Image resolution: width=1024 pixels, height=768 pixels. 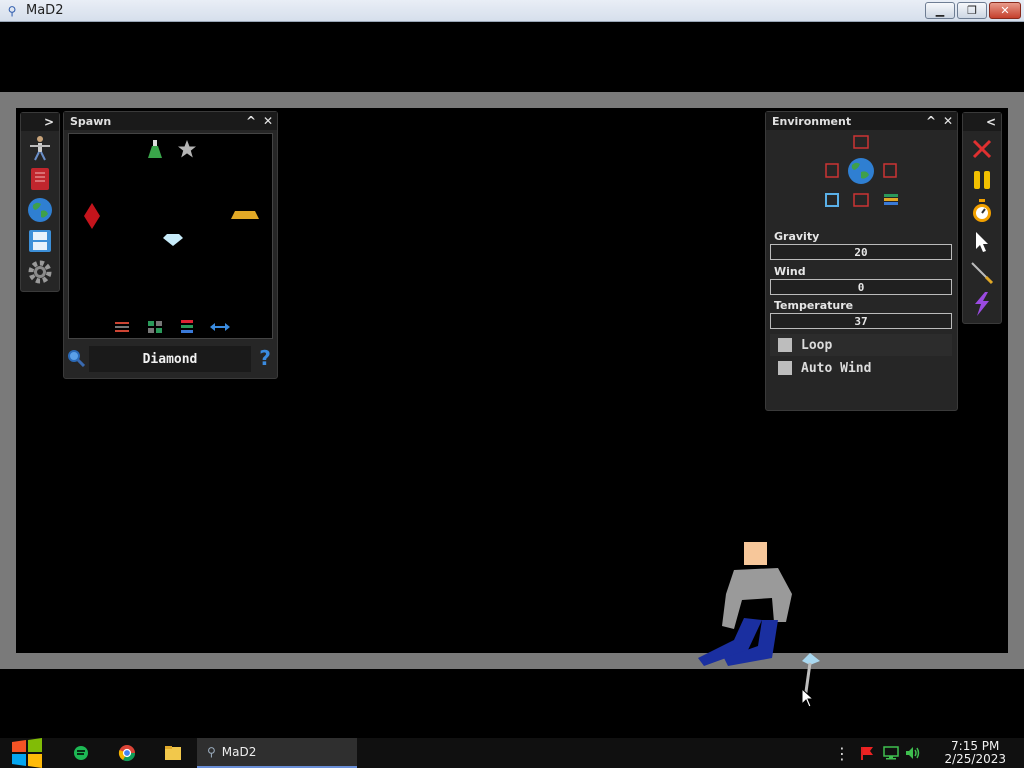 I want to click on environment-collapse-button: ^, so click(x=931, y=121).